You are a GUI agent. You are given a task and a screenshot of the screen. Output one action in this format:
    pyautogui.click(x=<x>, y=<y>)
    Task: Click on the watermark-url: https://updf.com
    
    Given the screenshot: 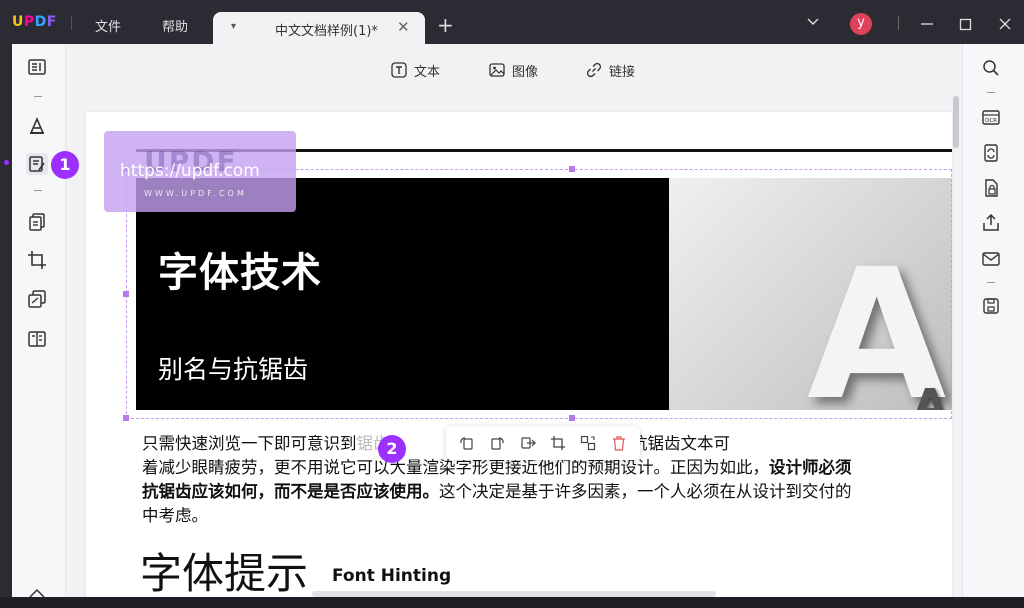 What is the action you would take?
    pyautogui.click(x=190, y=171)
    